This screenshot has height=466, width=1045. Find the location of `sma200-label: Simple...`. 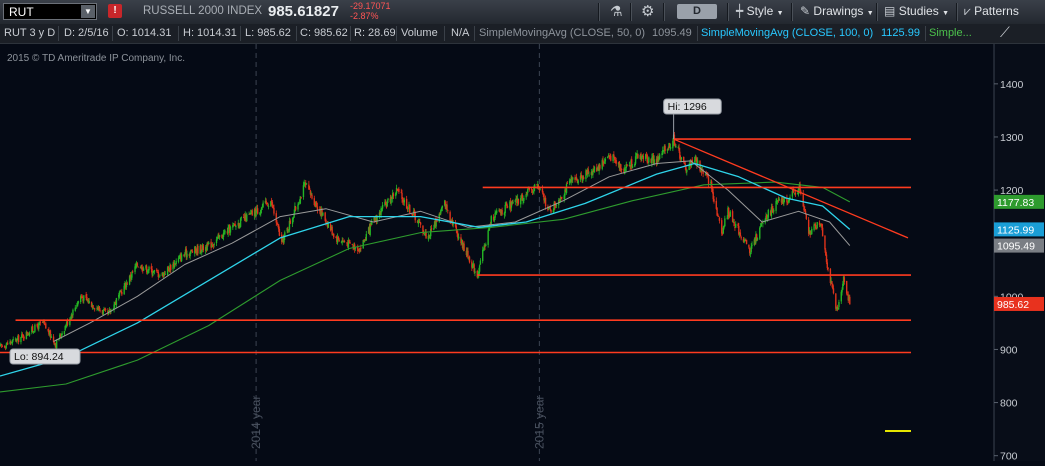

sma200-label: Simple... is located at coordinates (950, 33).